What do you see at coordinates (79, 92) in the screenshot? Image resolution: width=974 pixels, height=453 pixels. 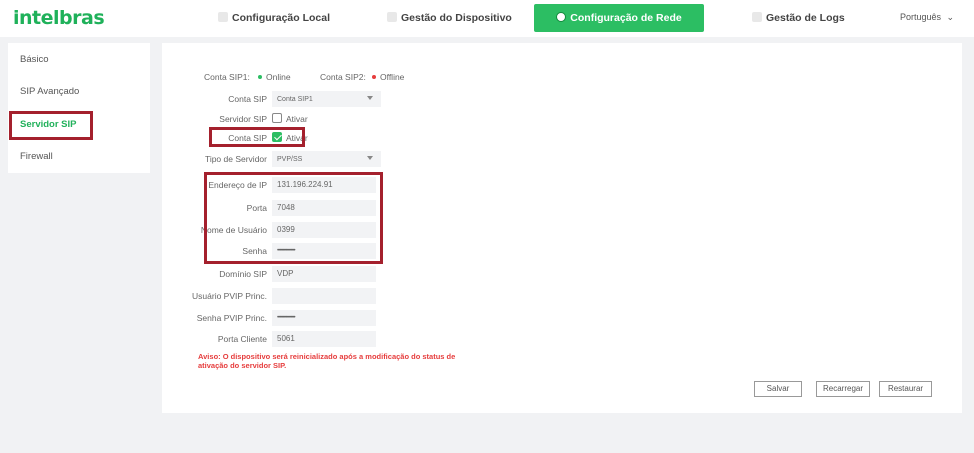 I see `sidebar-item-sip-avancado: SIP Avançado` at bounding box center [79, 92].